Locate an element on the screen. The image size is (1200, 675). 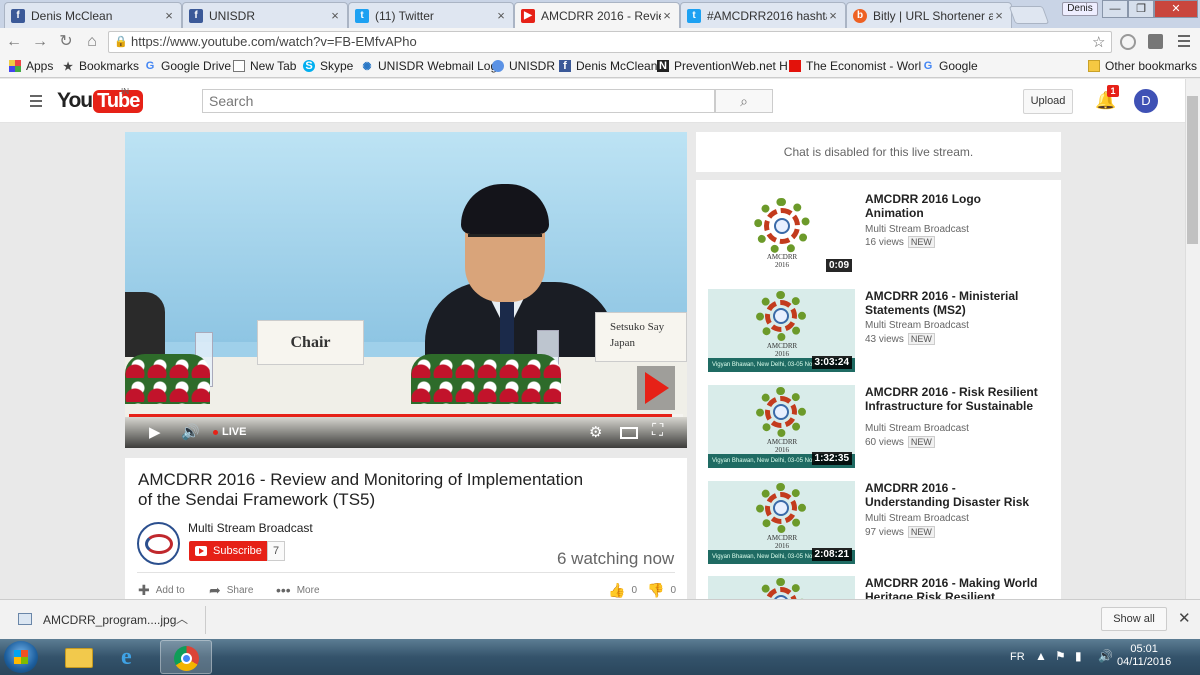
bookmark-label: UNISDR Webmail Log is located at coordinates (438, 66).